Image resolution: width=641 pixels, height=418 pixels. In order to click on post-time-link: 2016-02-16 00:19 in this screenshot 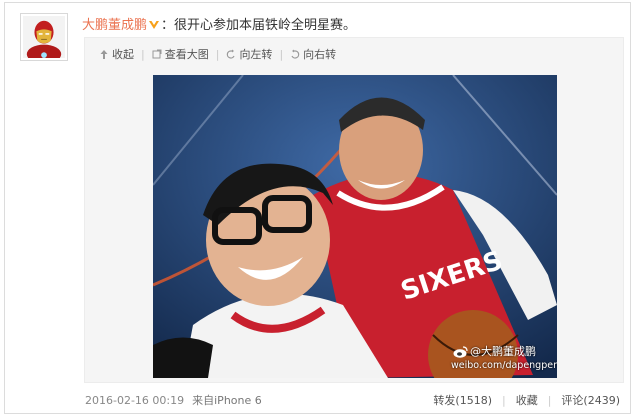, I will do `click(134, 400)`.